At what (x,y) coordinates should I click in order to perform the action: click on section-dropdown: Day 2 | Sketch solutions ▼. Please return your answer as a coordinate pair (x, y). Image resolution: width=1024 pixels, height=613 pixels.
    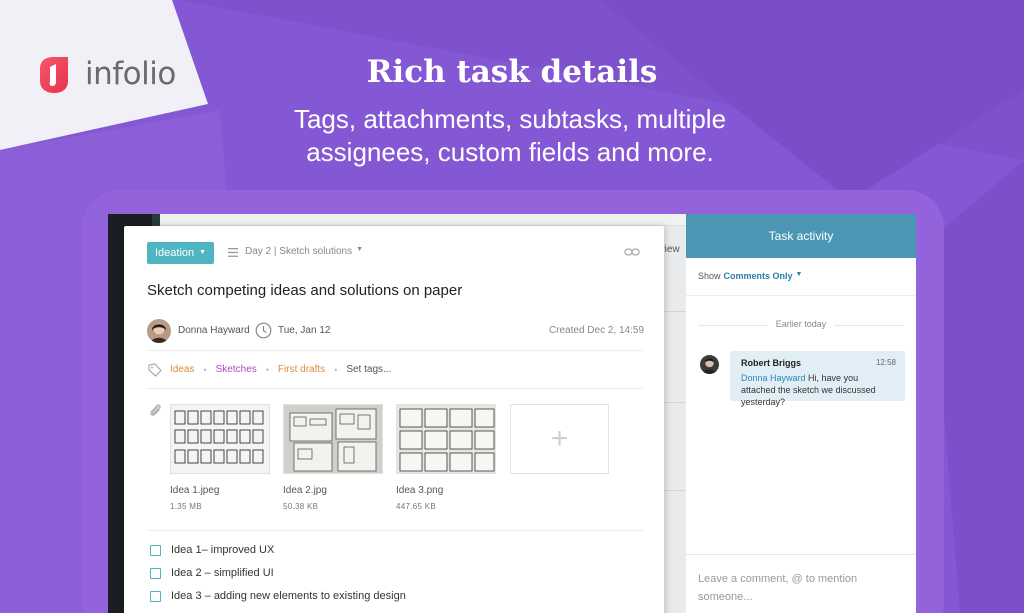
    Looking at the image, I should click on (304, 251).